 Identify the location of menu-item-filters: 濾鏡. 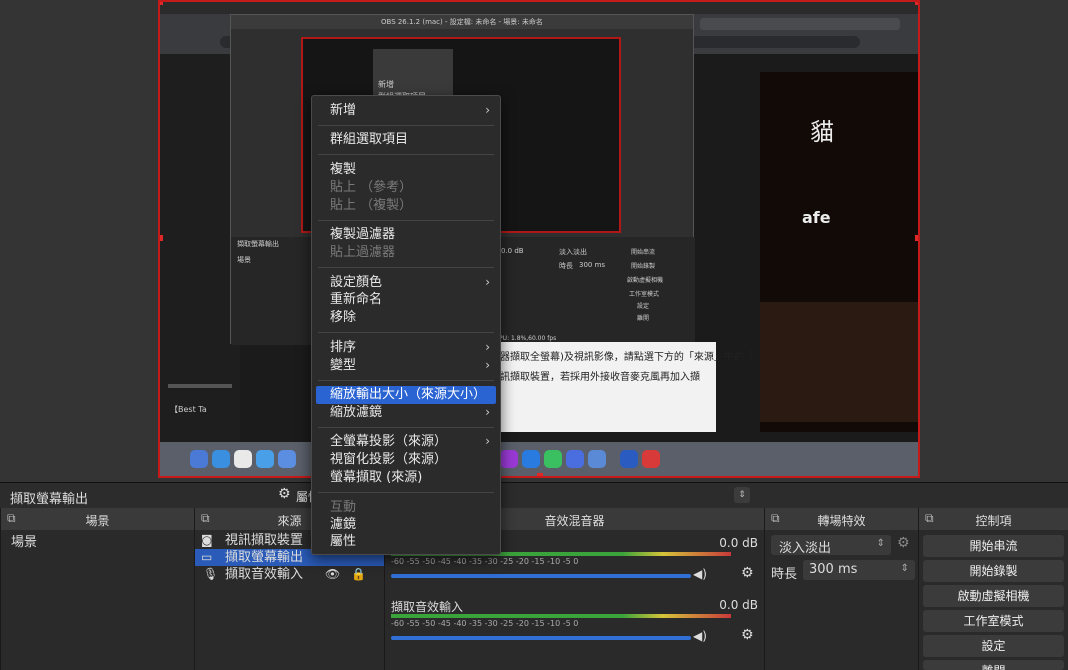
(343, 525).